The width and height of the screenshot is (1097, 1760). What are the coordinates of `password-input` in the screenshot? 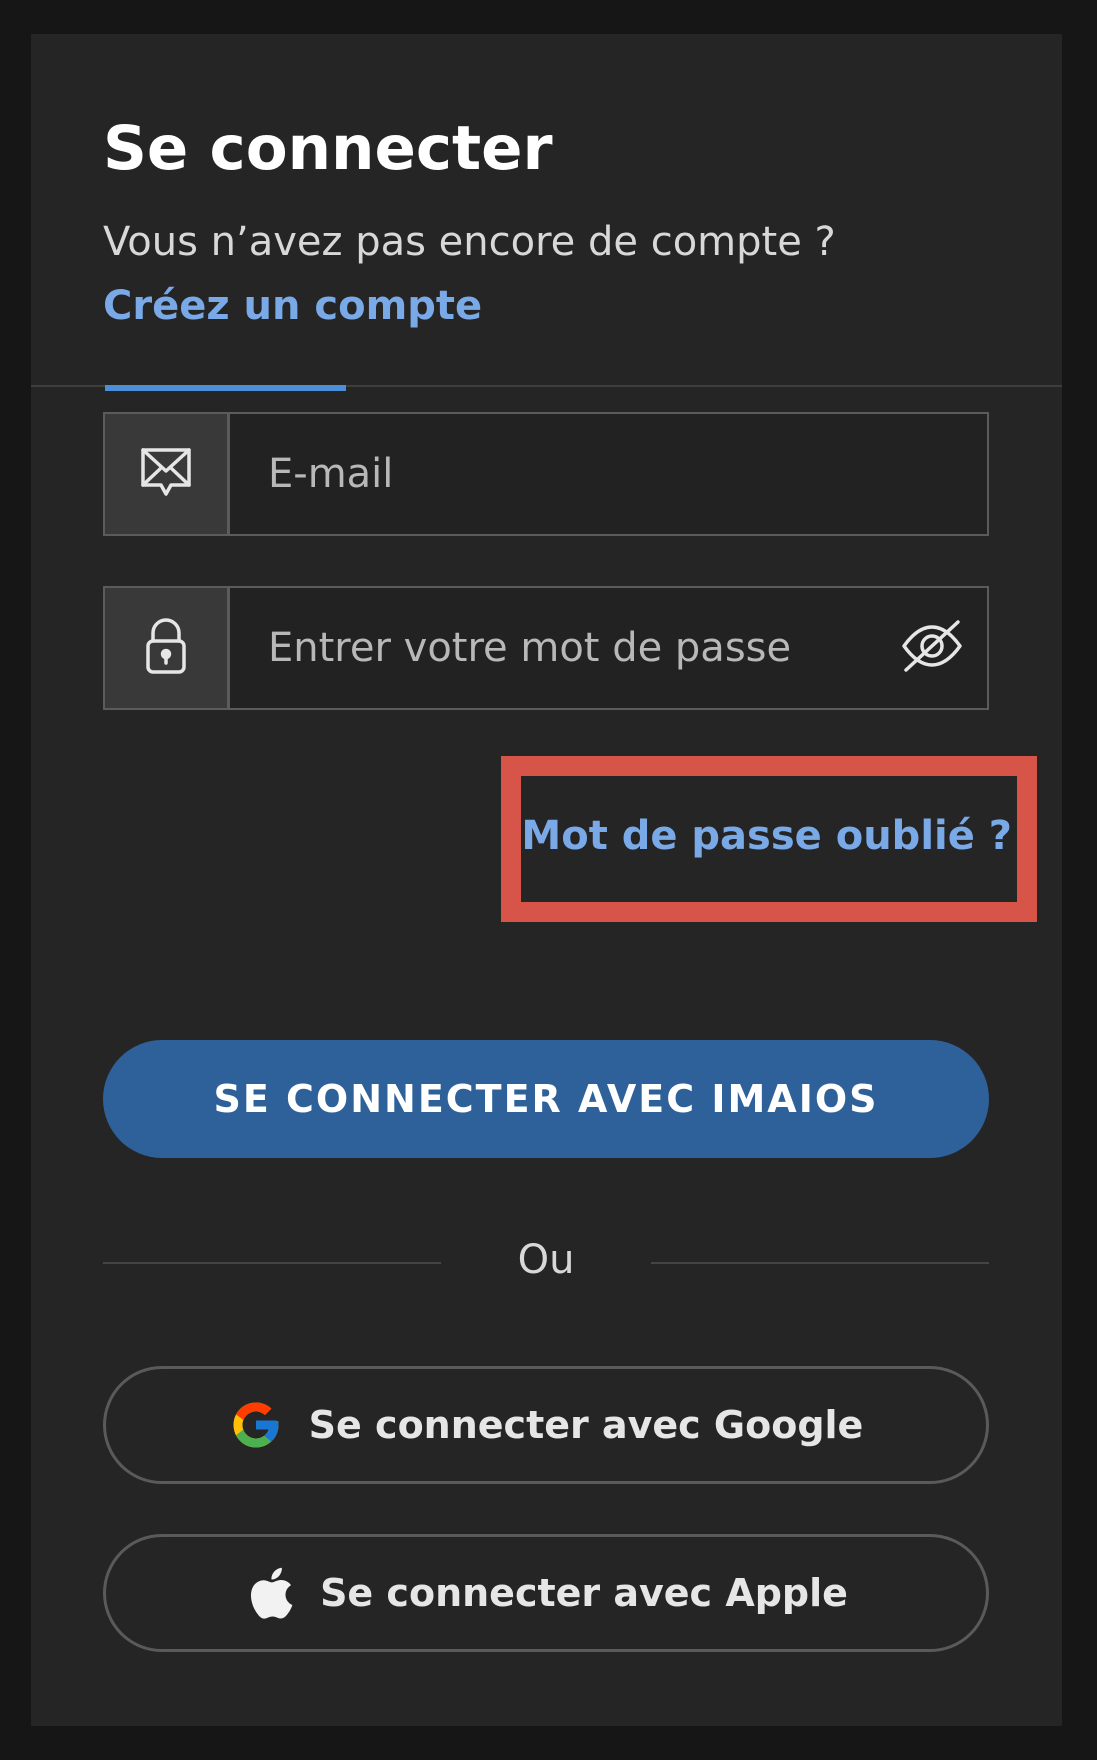 It's located at (553, 648).